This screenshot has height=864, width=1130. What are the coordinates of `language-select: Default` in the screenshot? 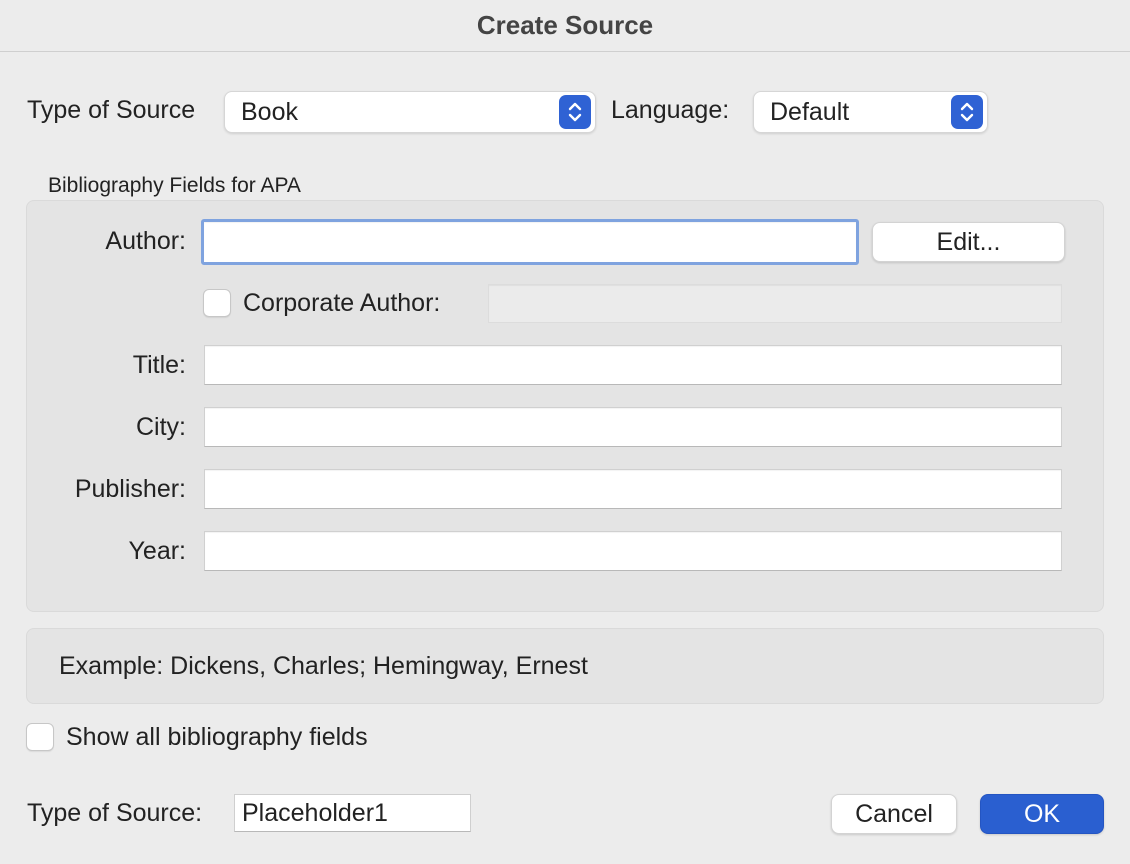 It's located at (870, 112).